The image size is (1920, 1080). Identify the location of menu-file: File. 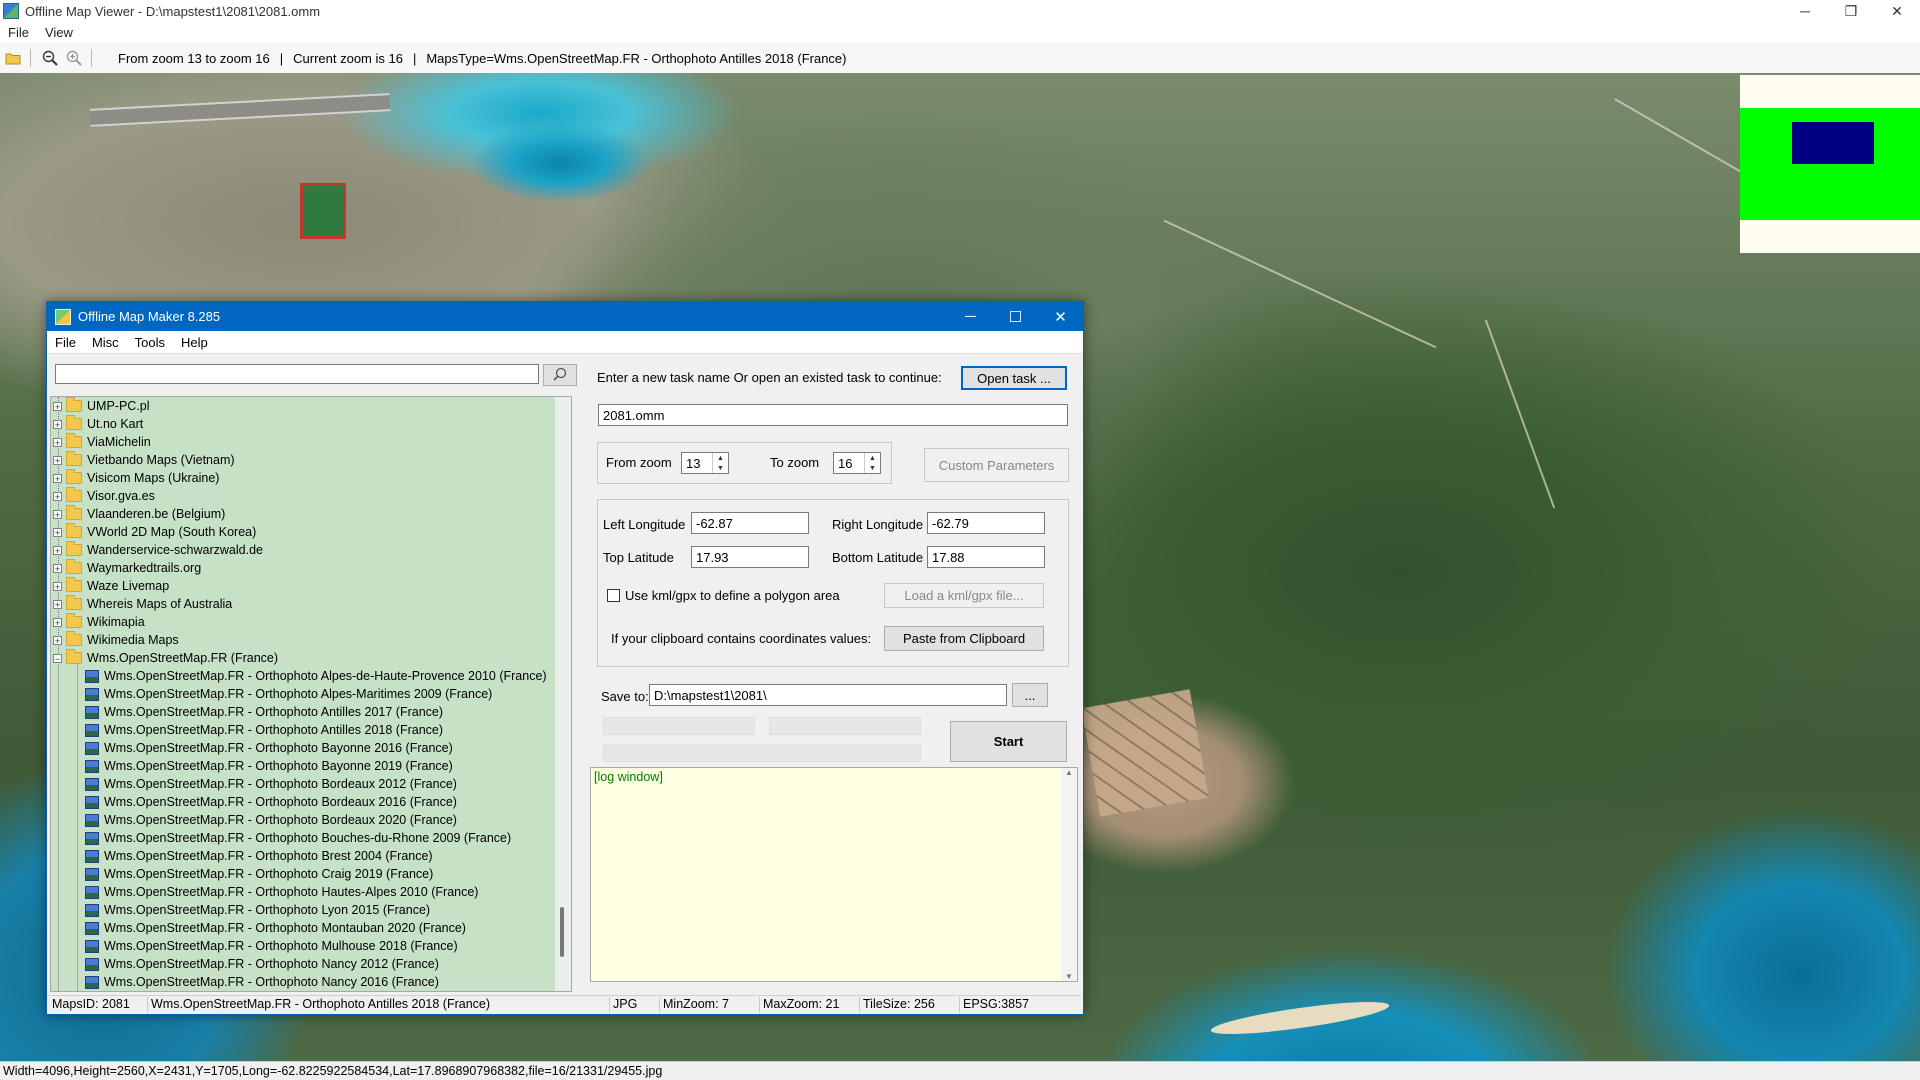
(18, 32).